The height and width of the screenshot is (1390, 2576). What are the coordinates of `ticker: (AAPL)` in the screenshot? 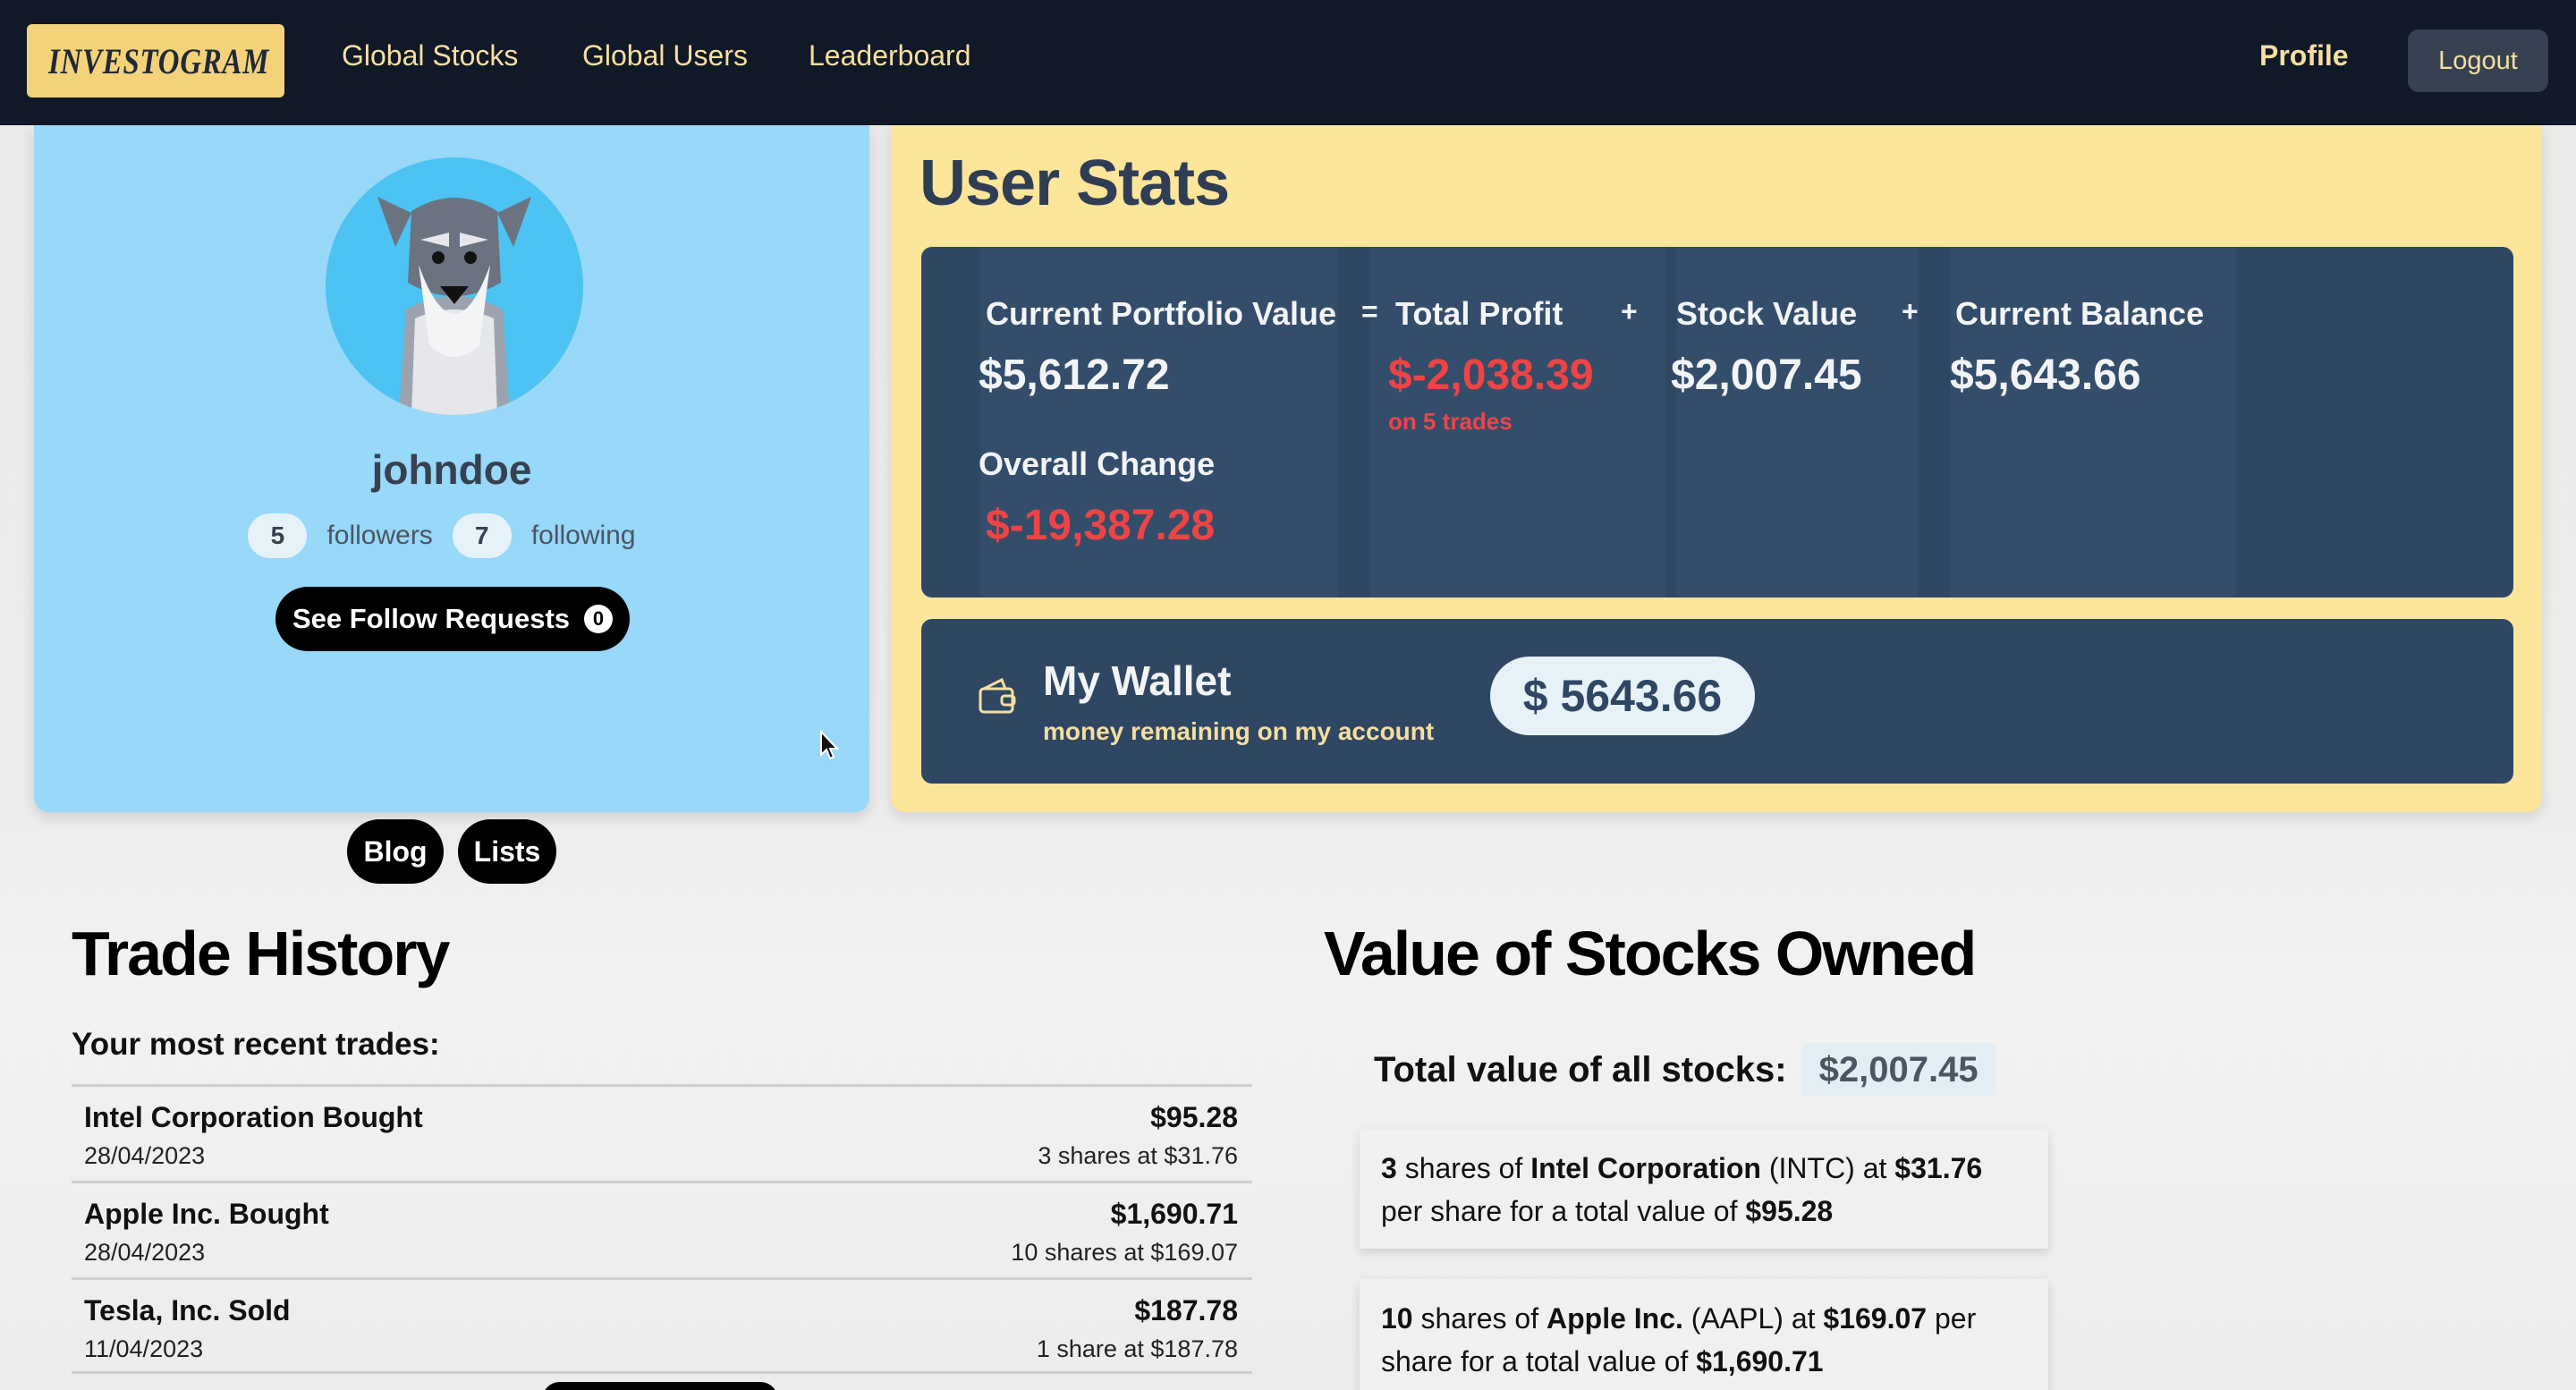 It's located at (1737, 1318).